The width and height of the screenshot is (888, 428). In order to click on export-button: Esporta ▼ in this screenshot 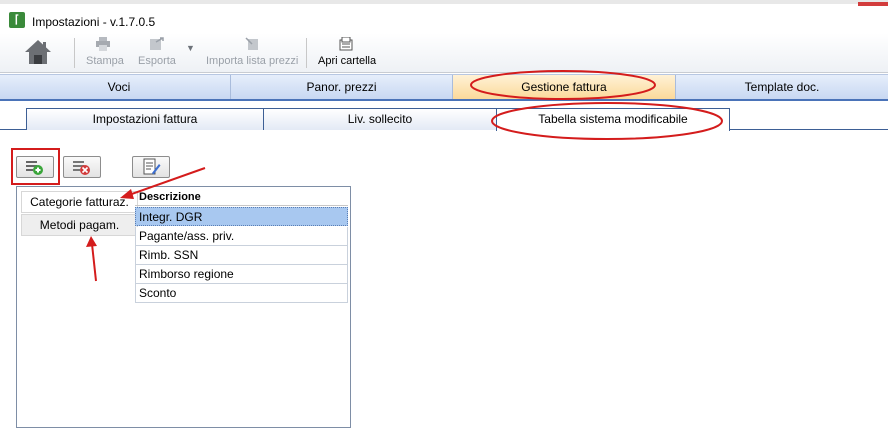, I will do `click(166, 53)`.